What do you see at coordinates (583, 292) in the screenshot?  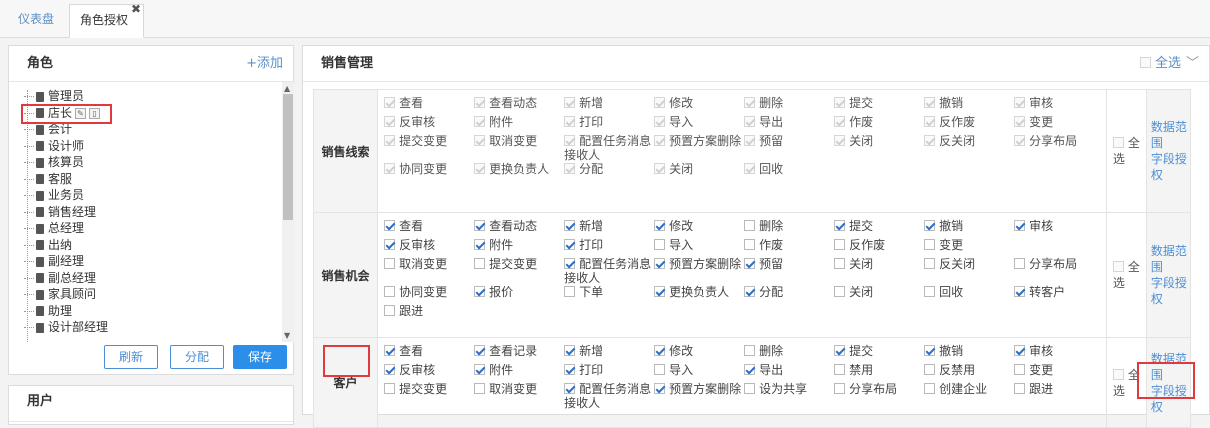 I see `permission-checkbox: 下单` at bounding box center [583, 292].